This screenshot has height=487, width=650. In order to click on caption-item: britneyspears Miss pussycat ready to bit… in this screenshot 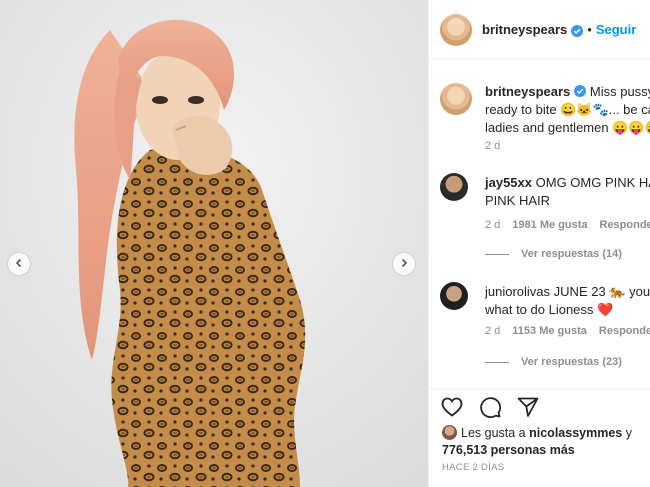, I will do `click(545, 123)`.